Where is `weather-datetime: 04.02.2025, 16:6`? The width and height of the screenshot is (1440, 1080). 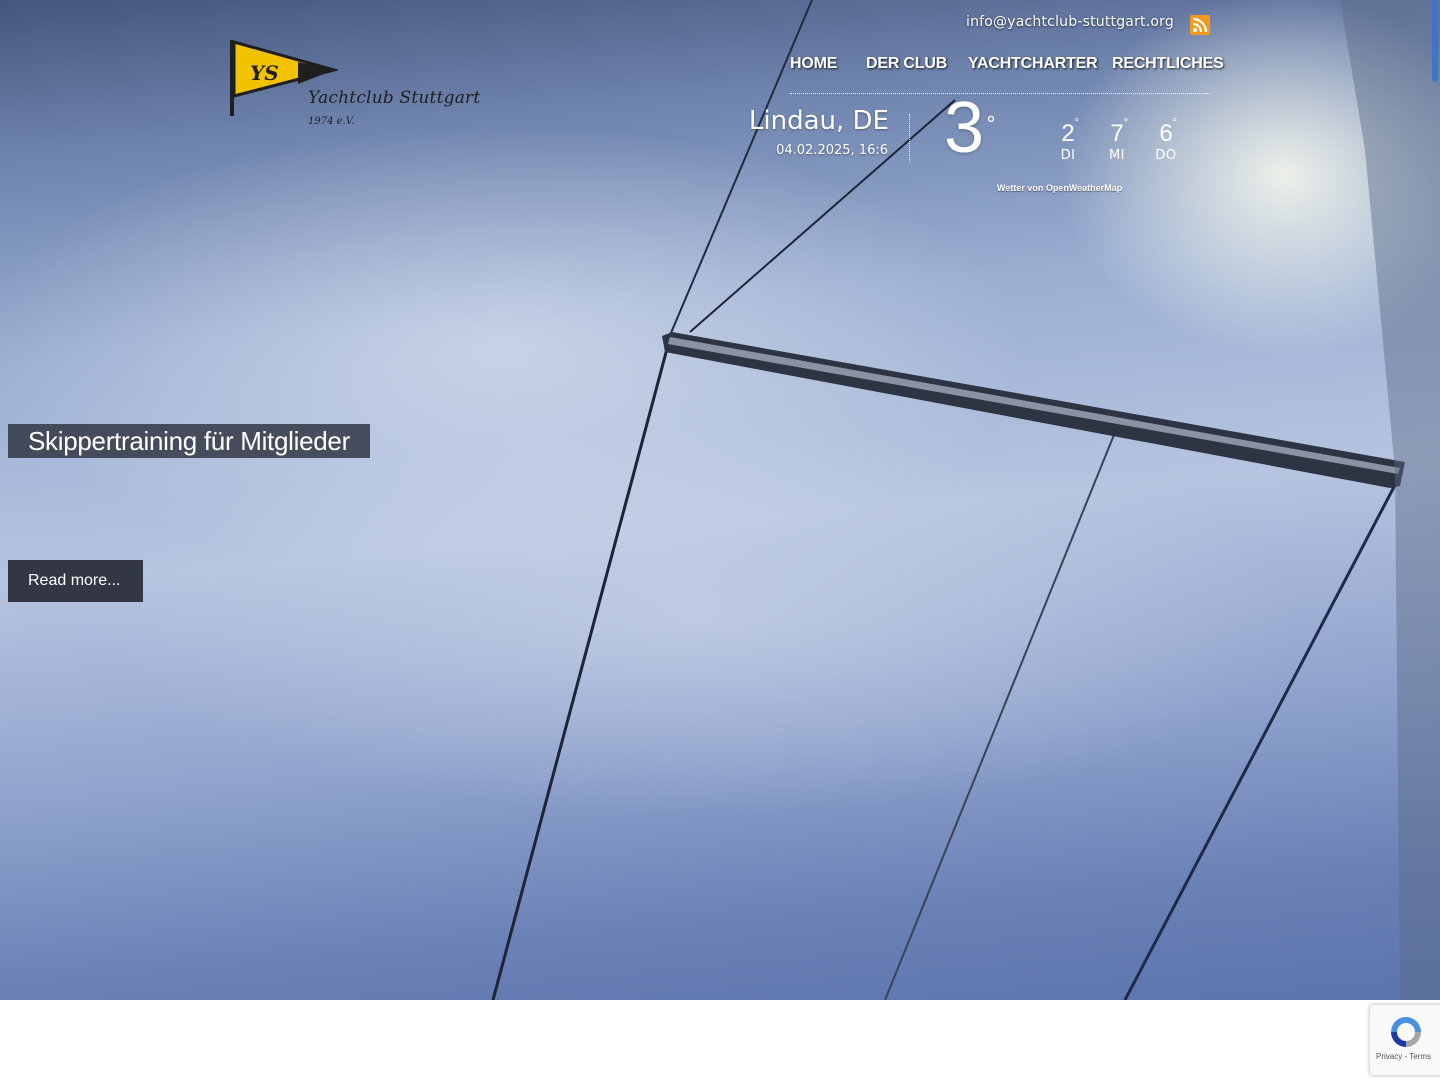 weather-datetime: 04.02.2025, 16:6 is located at coordinates (832, 150).